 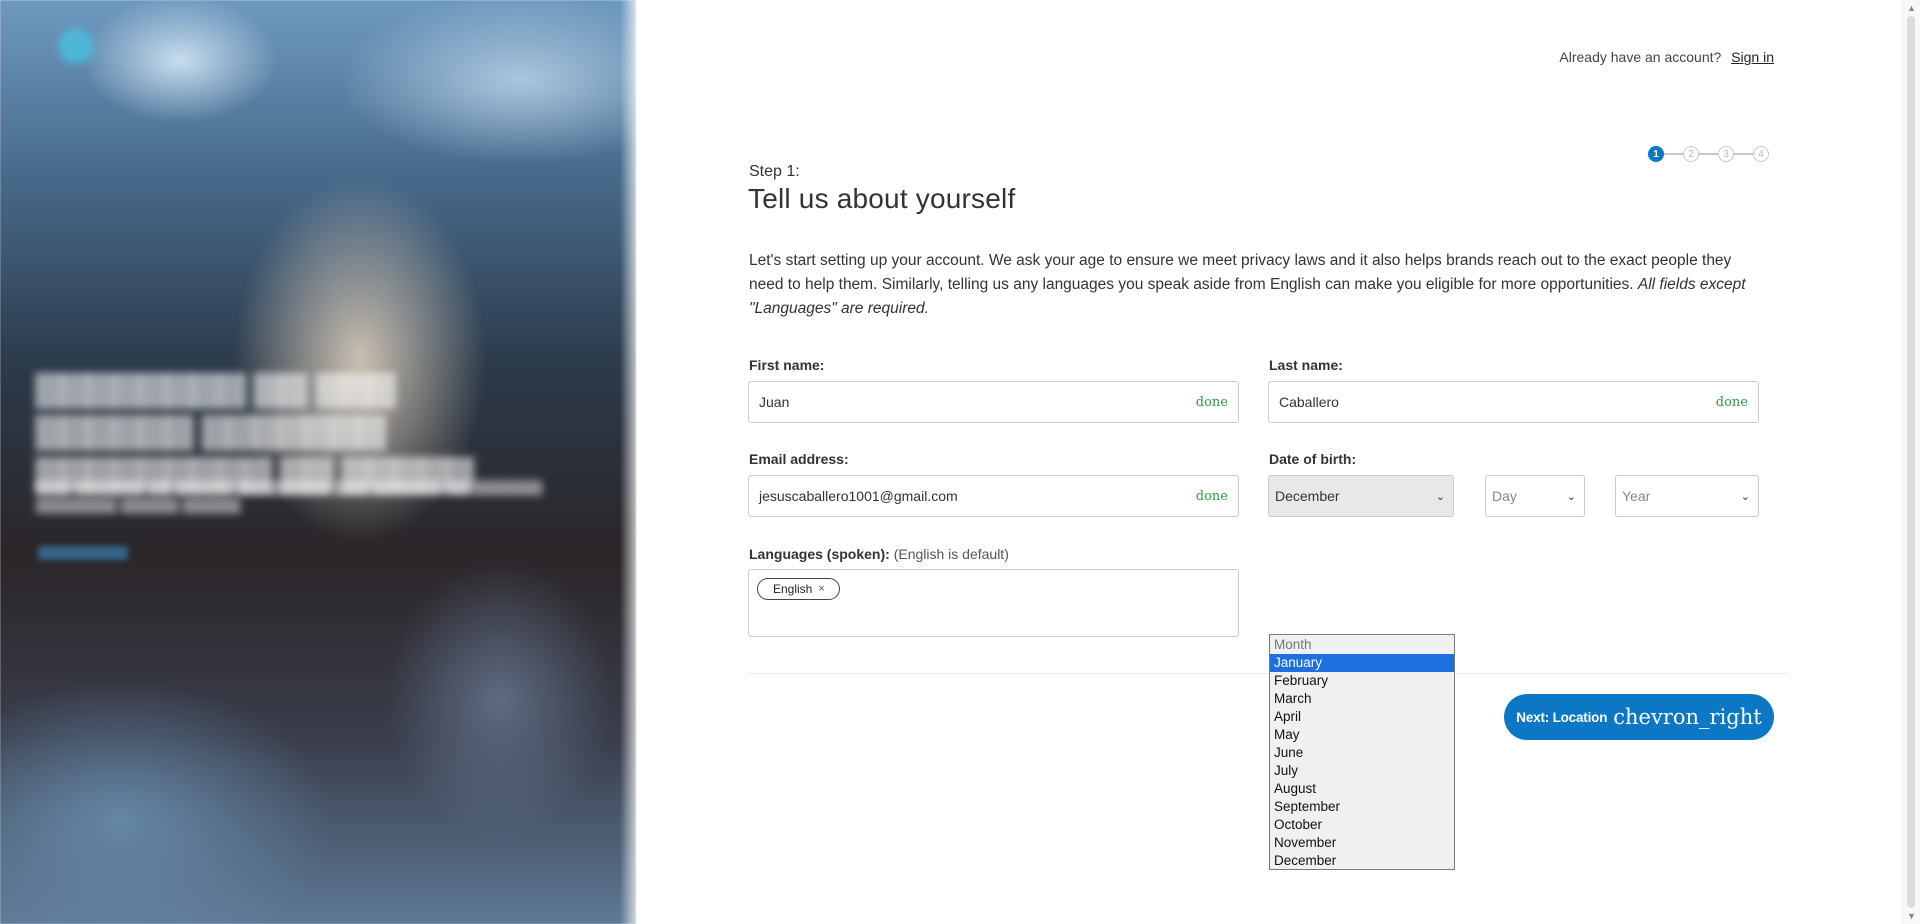 What do you see at coordinates (1362, 807) in the screenshot?
I see `month-option: September` at bounding box center [1362, 807].